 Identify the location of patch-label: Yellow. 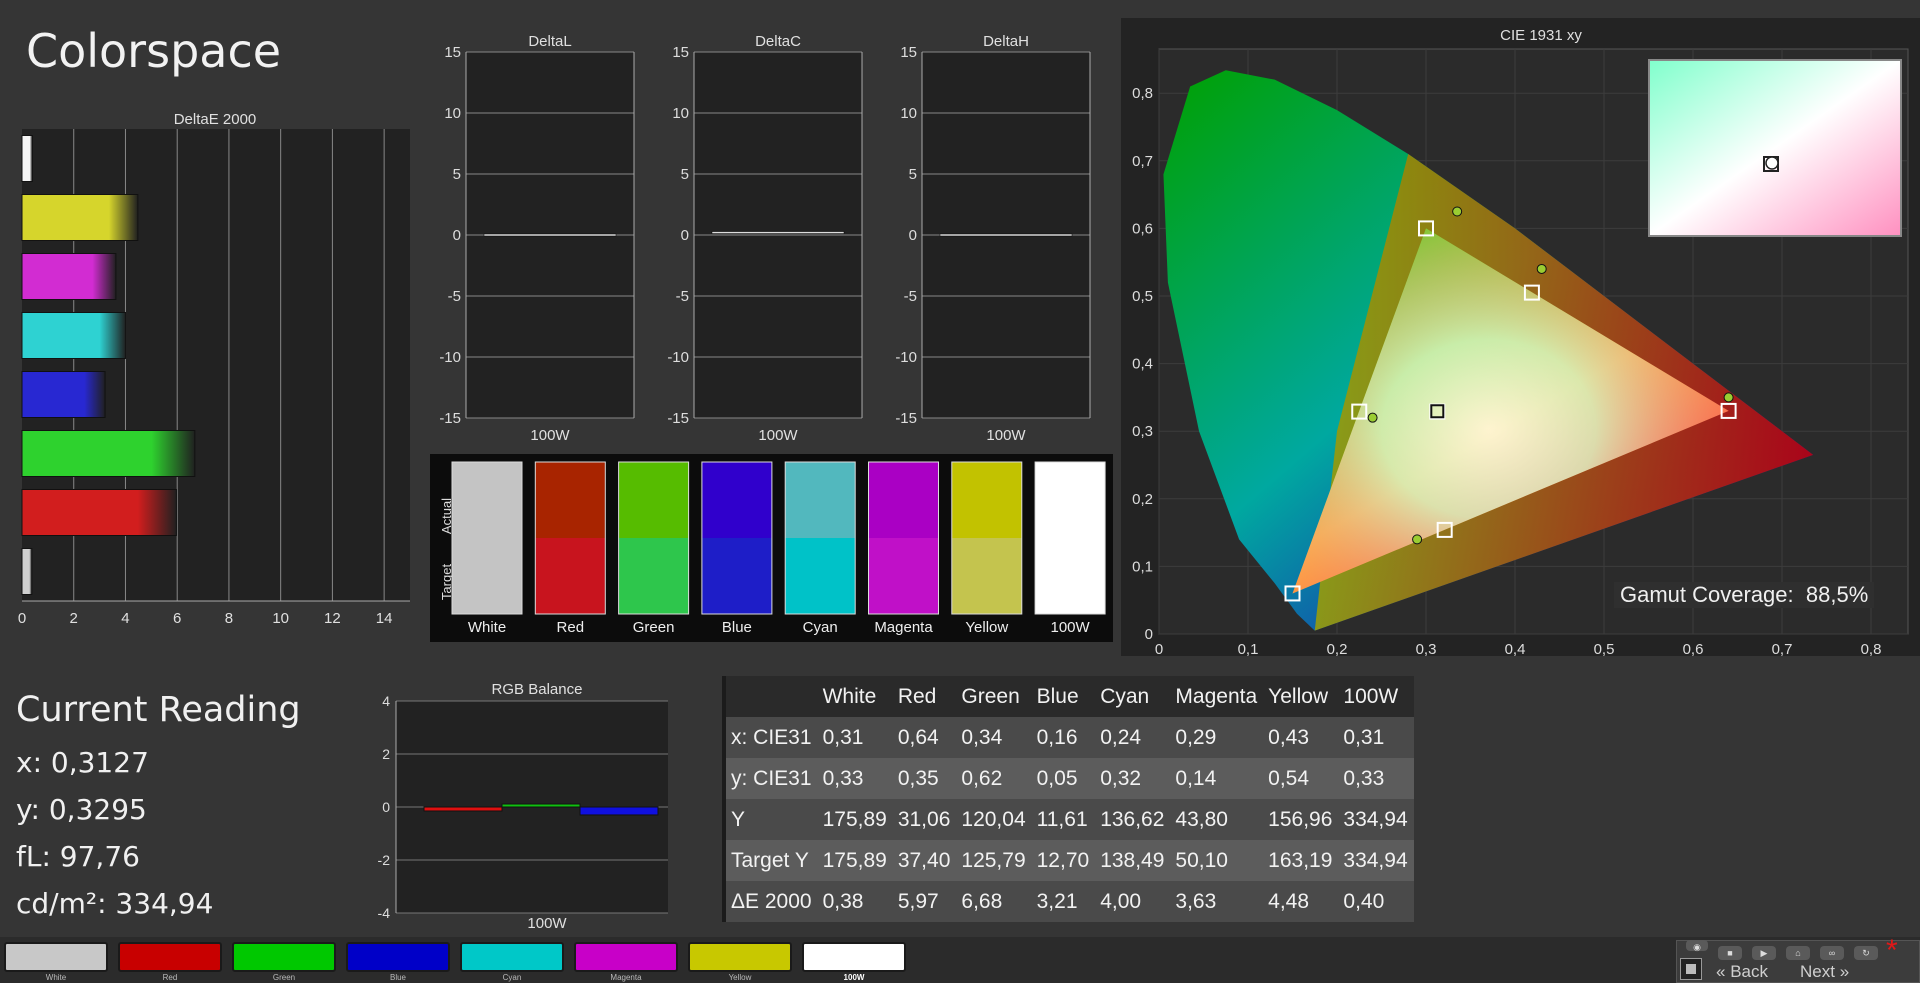
(986, 627).